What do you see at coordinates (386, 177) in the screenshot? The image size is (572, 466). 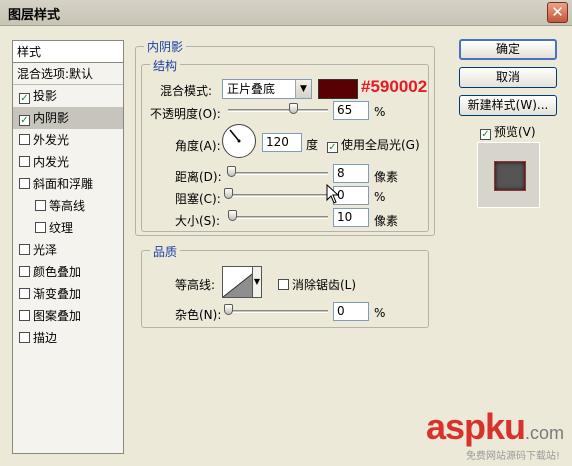 I see `distance-unit: 像素` at bounding box center [386, 177].